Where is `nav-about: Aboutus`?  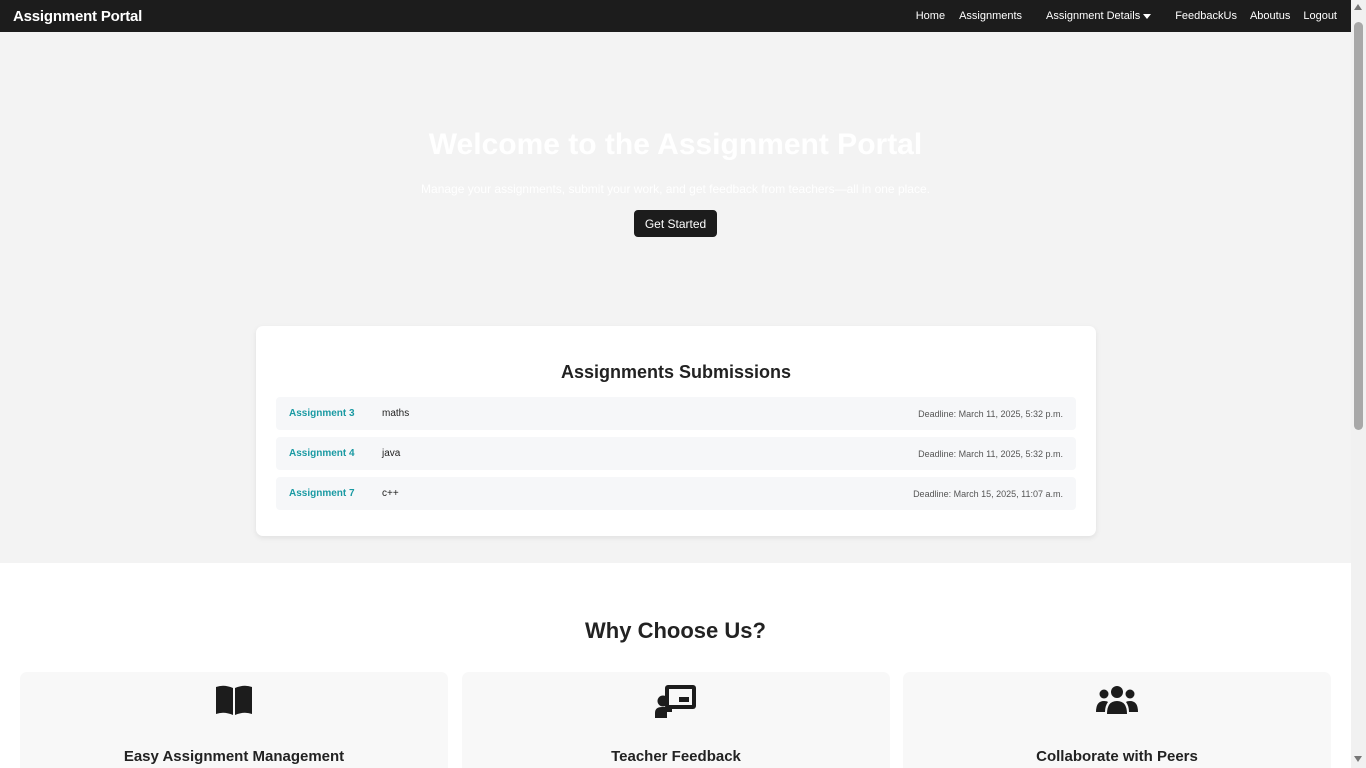 nav-about: Aboutus is located at coordinates (1270, 16).